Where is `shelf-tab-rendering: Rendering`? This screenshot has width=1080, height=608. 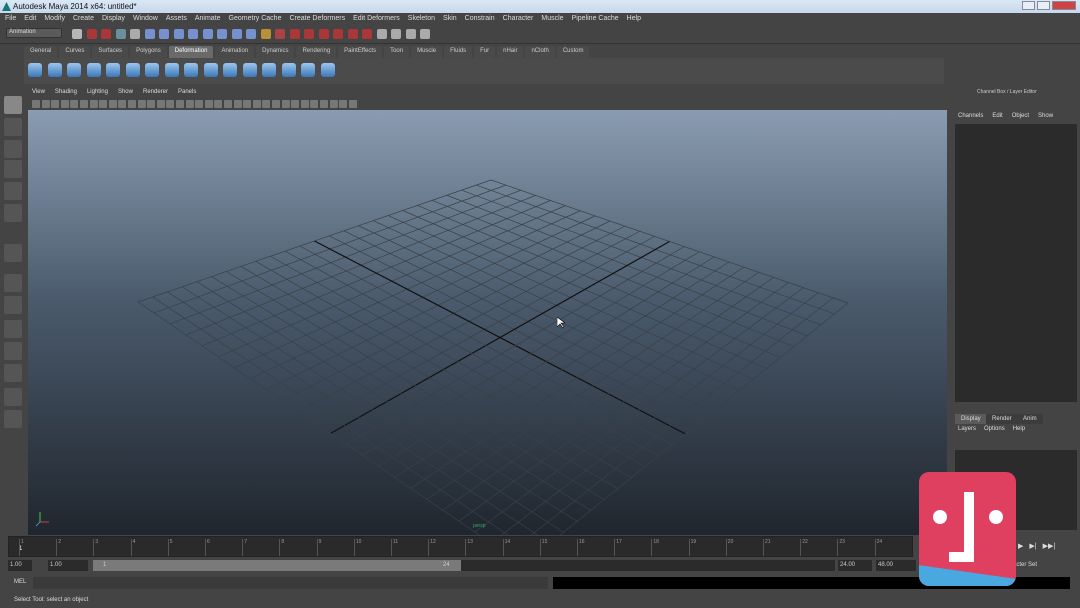 shelf-tab-rendering: Rendering is located at coordinates (316, 52).